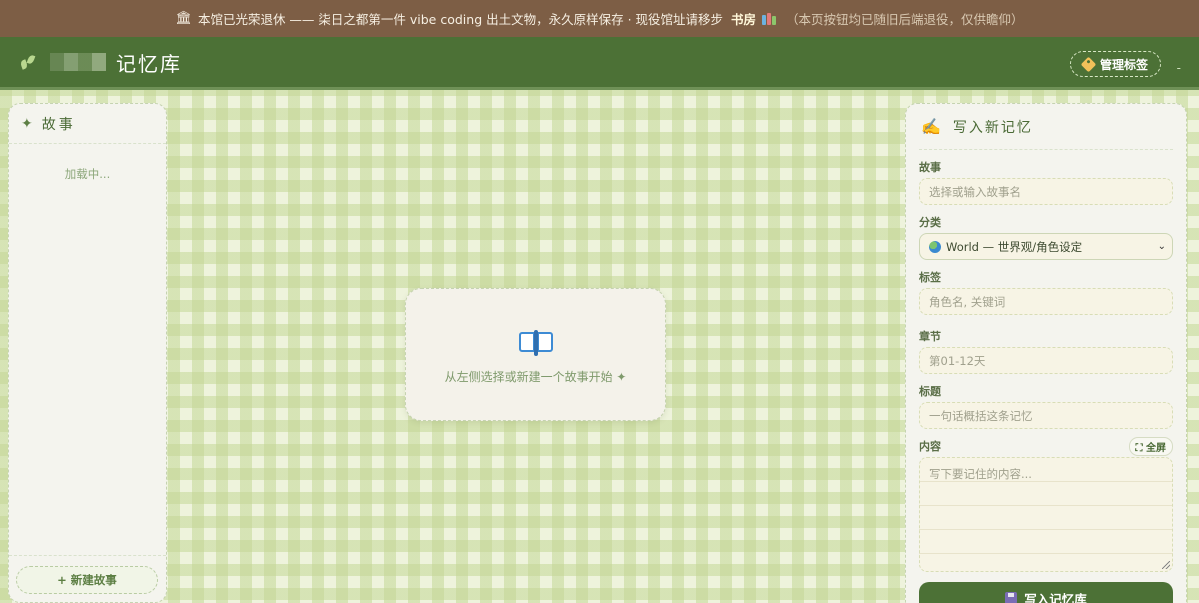  Describe the element at coordinates (535, 343) in the screenshot. I see `open-book-icon` at that location.